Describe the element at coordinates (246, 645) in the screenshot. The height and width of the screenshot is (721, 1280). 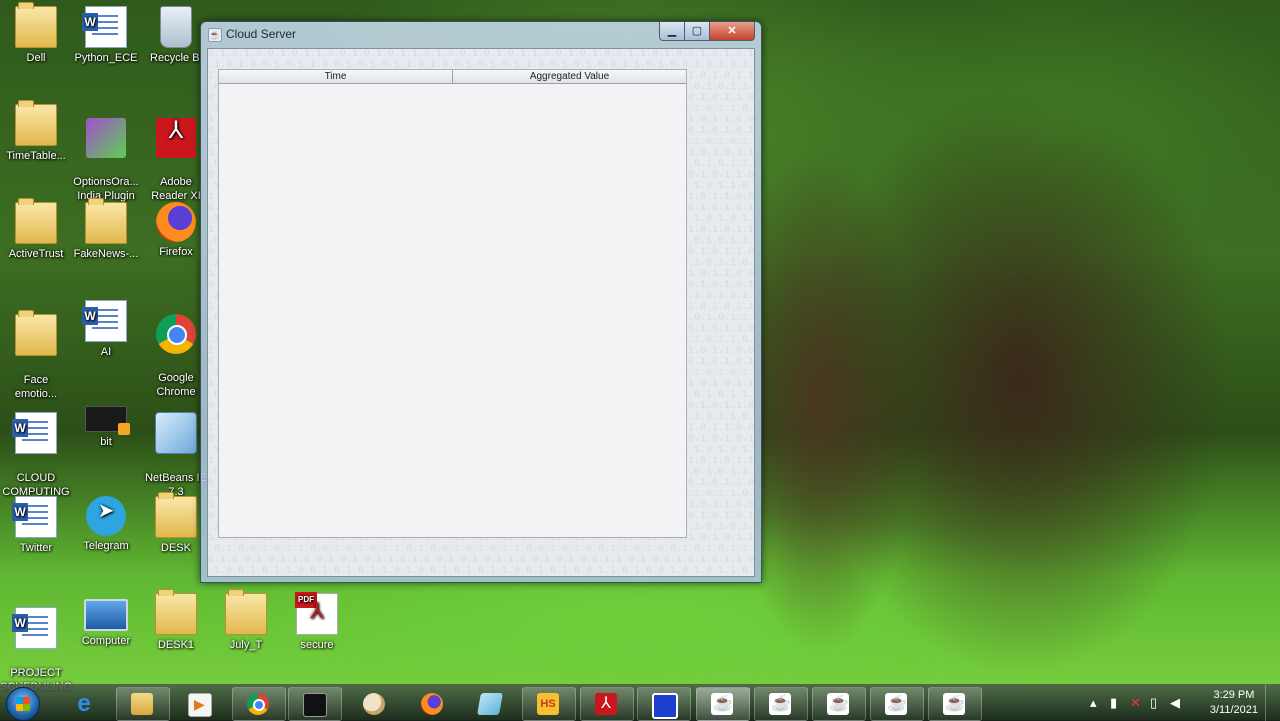
I see `desktop-icon-label: July_T` at that location.